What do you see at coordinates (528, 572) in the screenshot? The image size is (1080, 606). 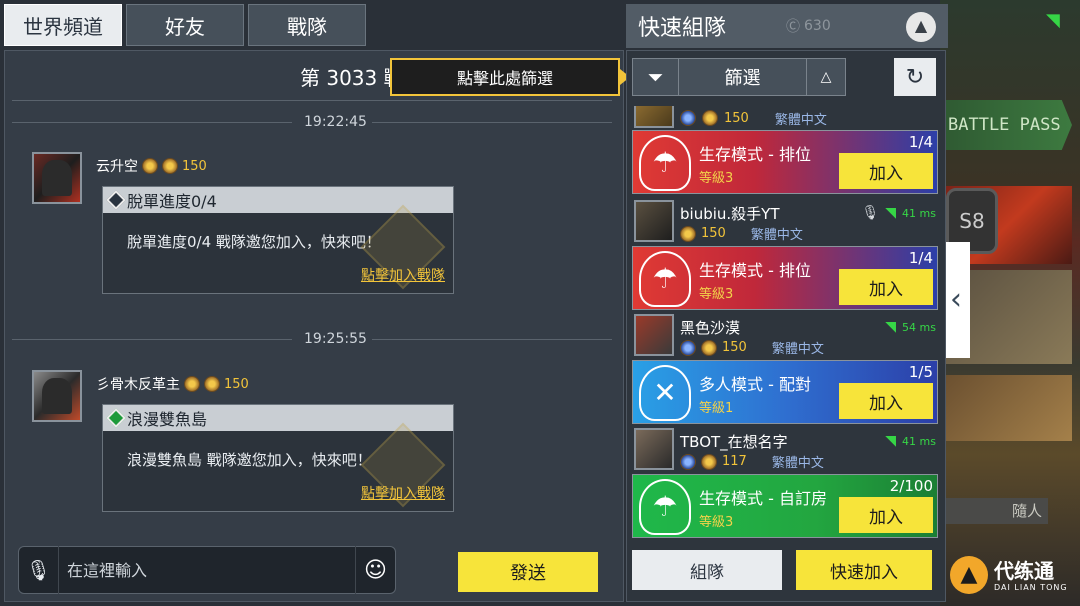 I see `send-button: 發送` at bounding box center [528, 572].